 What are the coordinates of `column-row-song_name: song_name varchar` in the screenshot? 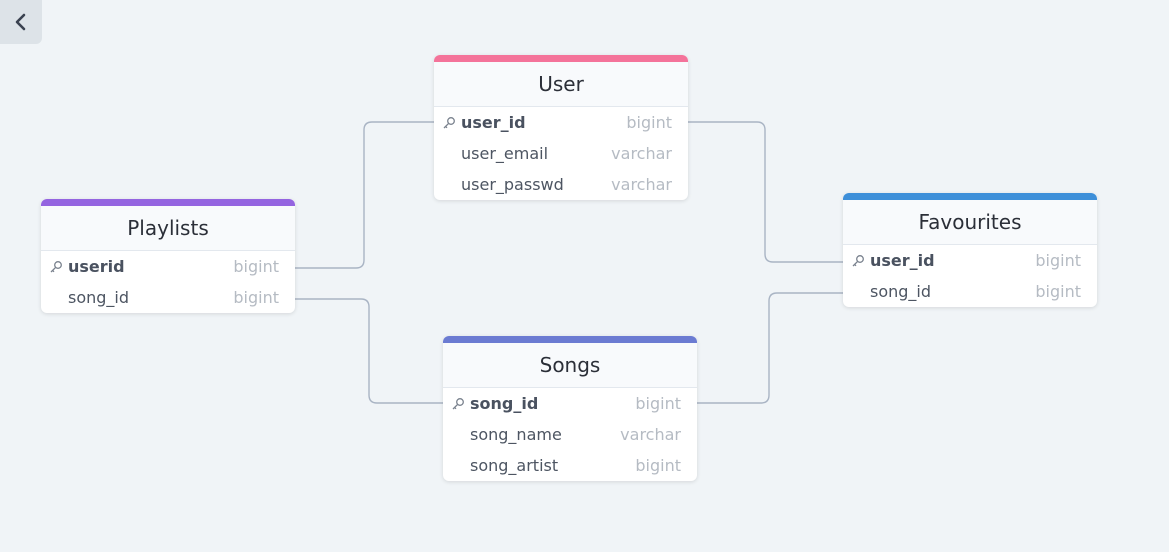 It's located at (570, 434).